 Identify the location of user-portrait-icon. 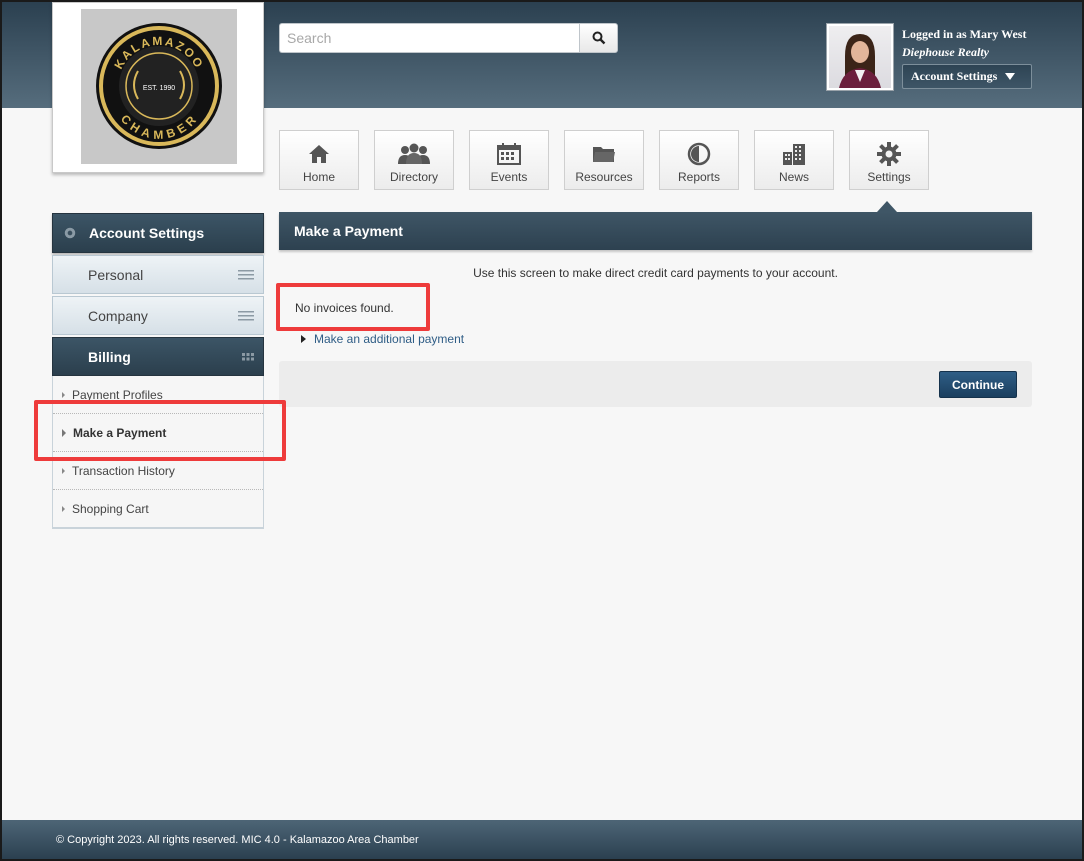
(860, 61).